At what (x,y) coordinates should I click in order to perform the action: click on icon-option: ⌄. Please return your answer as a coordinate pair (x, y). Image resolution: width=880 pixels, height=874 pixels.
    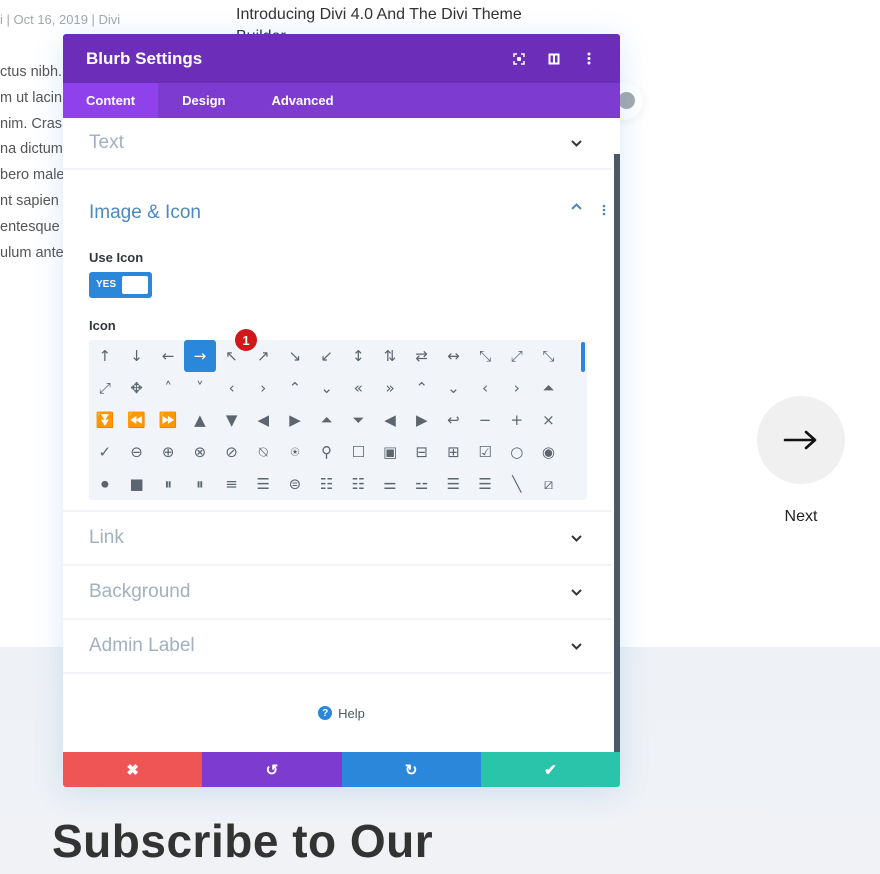
    Looking at the image, I should click on (327, 388).